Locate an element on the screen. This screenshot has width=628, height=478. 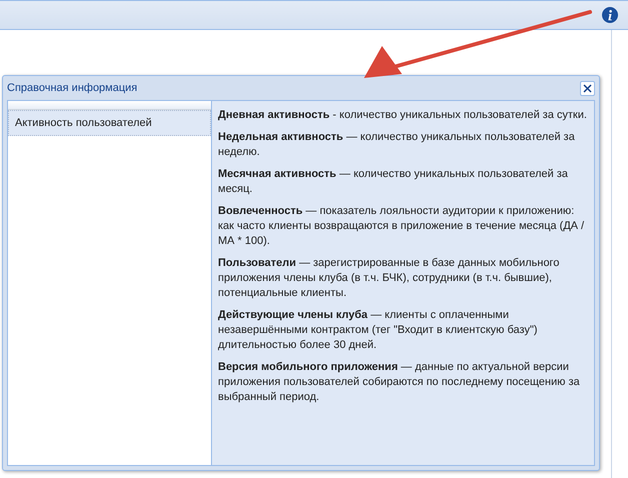
help-paragraph: Дневная активность - количество уникальных пользователей за сутки. is located at coordinates (403, 115).